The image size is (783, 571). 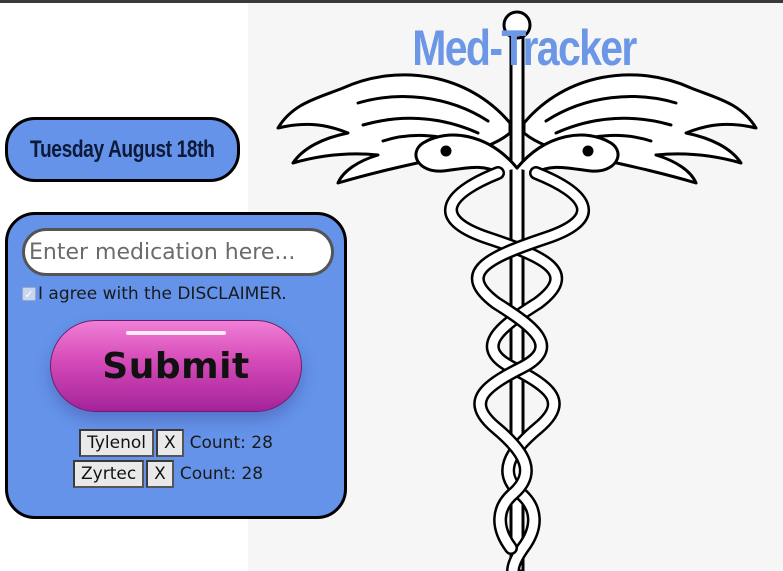 What do you see at coordinates (178, 252) in the screenshot?
I see `medication-input` at bounding box center [178, 252].